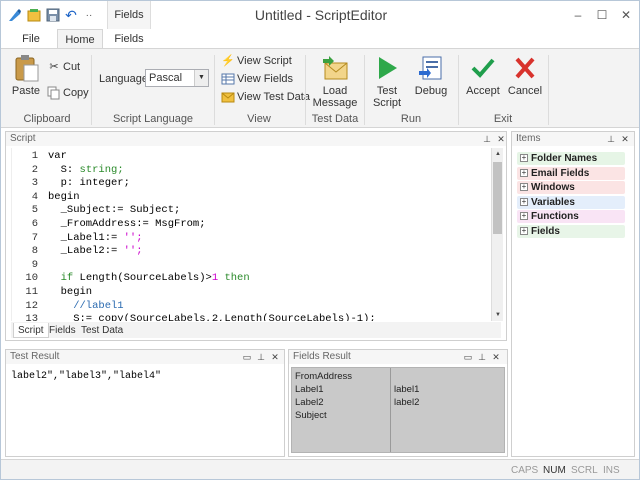 The image size is (640, 480). Describe the element at coordinates (177, 78) in the screenshot. I see `language-select: Pascal ▼` at that location.